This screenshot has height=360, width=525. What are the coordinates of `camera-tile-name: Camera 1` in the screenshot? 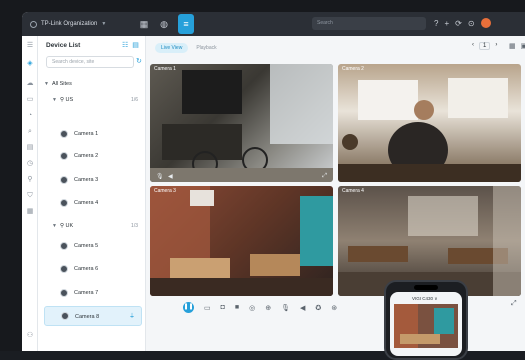 It's located at (165, 69).